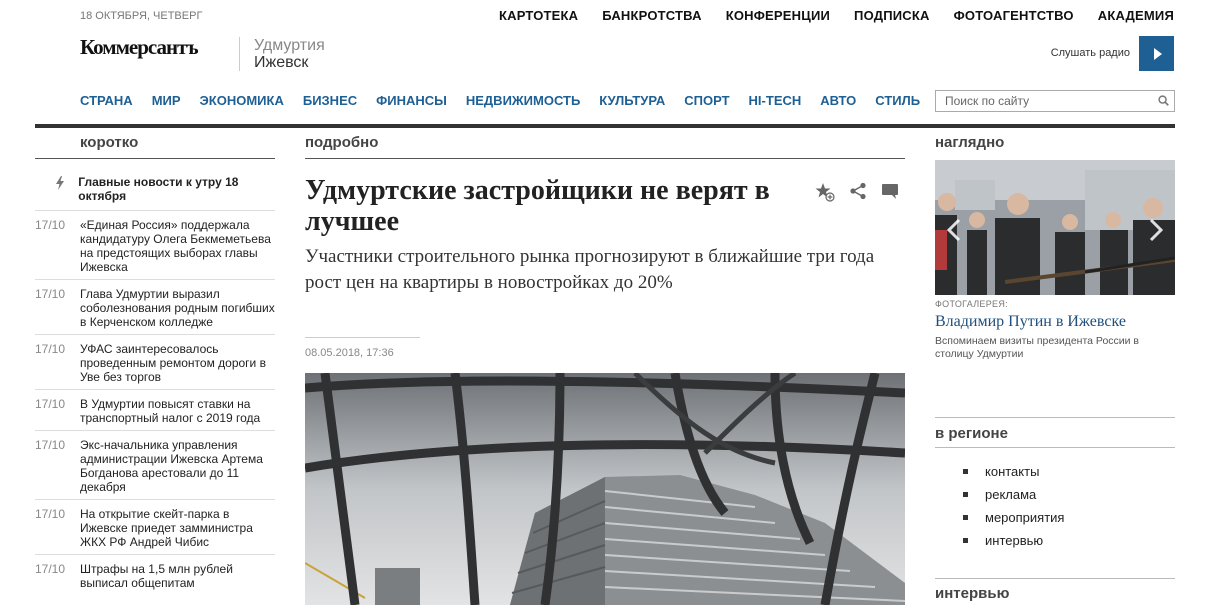  I want to click on lightning-icon, so click(56, 187).